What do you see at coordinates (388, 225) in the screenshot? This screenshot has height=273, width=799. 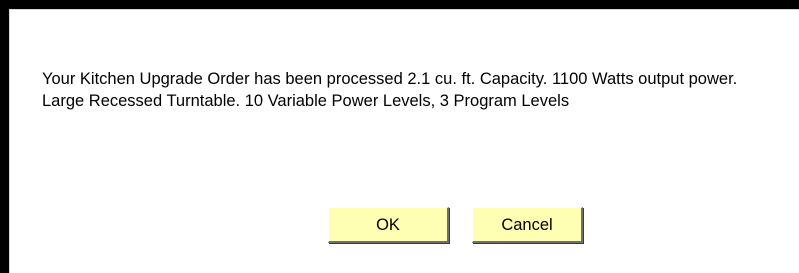 I see `ok-button: OK` at bounding box center [388, 225].